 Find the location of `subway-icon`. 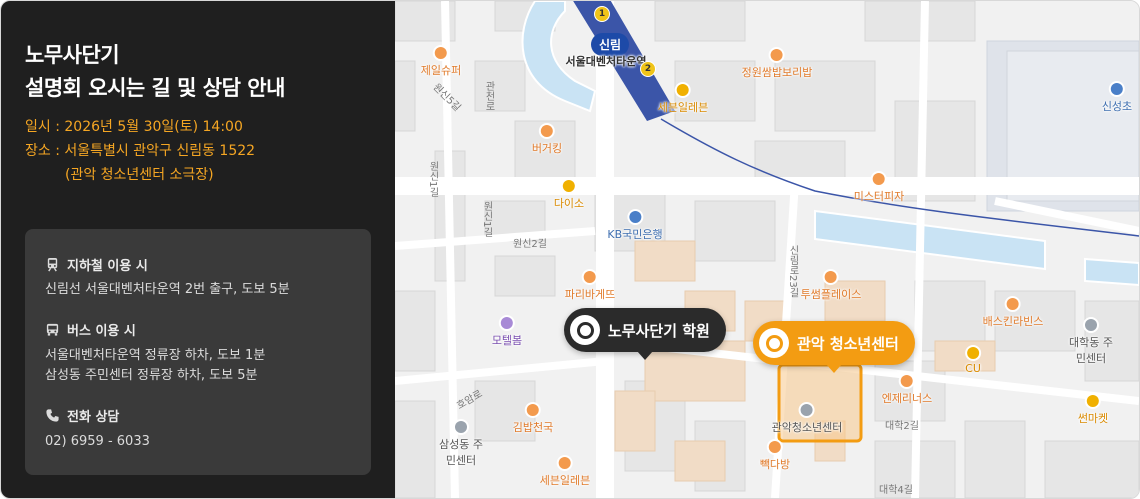

subway-icon is located at coordinates (52, 264).